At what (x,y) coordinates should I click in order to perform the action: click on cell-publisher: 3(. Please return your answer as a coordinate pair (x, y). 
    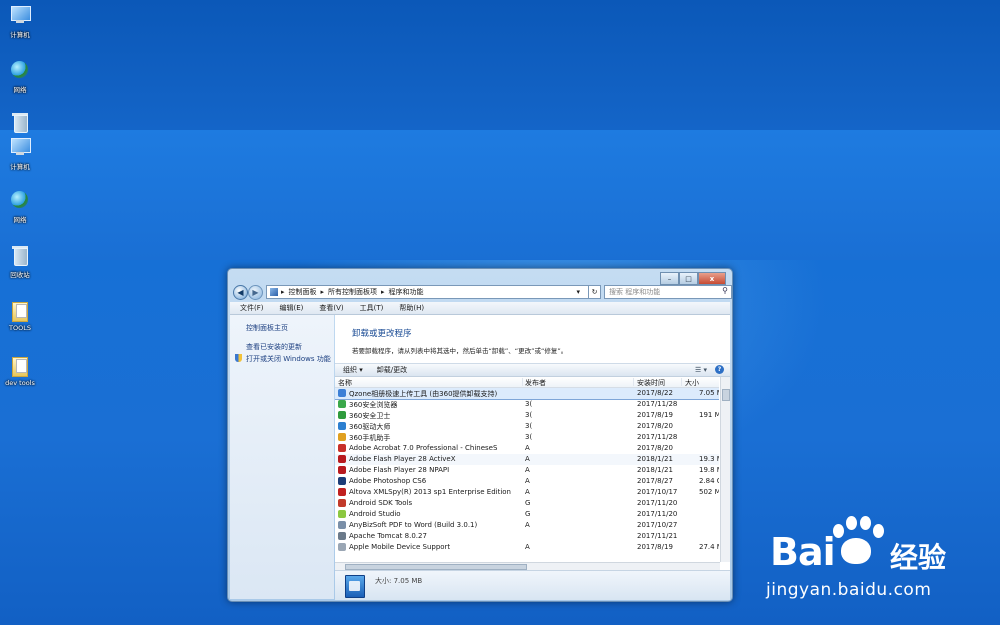
    Looking at the image, I should click on (529, 437).